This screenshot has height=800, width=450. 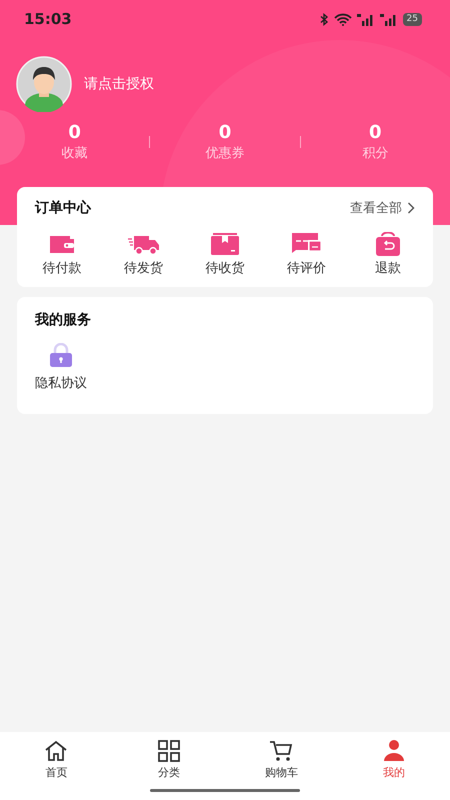 I want to click on grid-icon, so click(x=169, y=751).